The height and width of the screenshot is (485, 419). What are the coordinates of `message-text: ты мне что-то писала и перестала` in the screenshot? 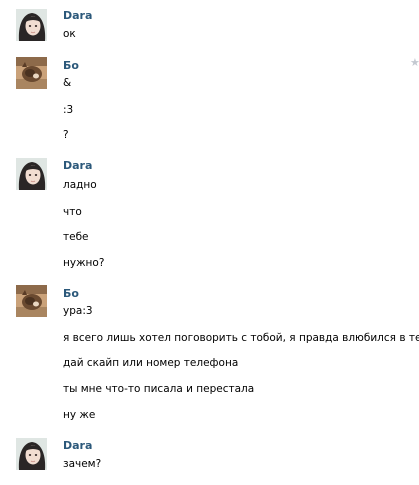 It's located at (159, 389).